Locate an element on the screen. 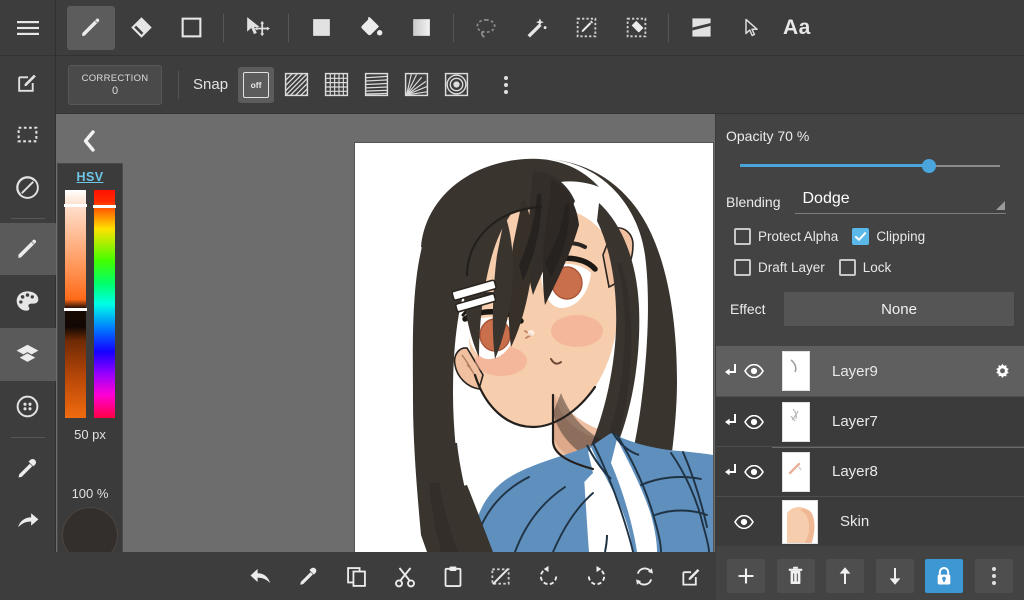 The image size is (1024, 600). opacity-slider is located at coordinates (875, 166).